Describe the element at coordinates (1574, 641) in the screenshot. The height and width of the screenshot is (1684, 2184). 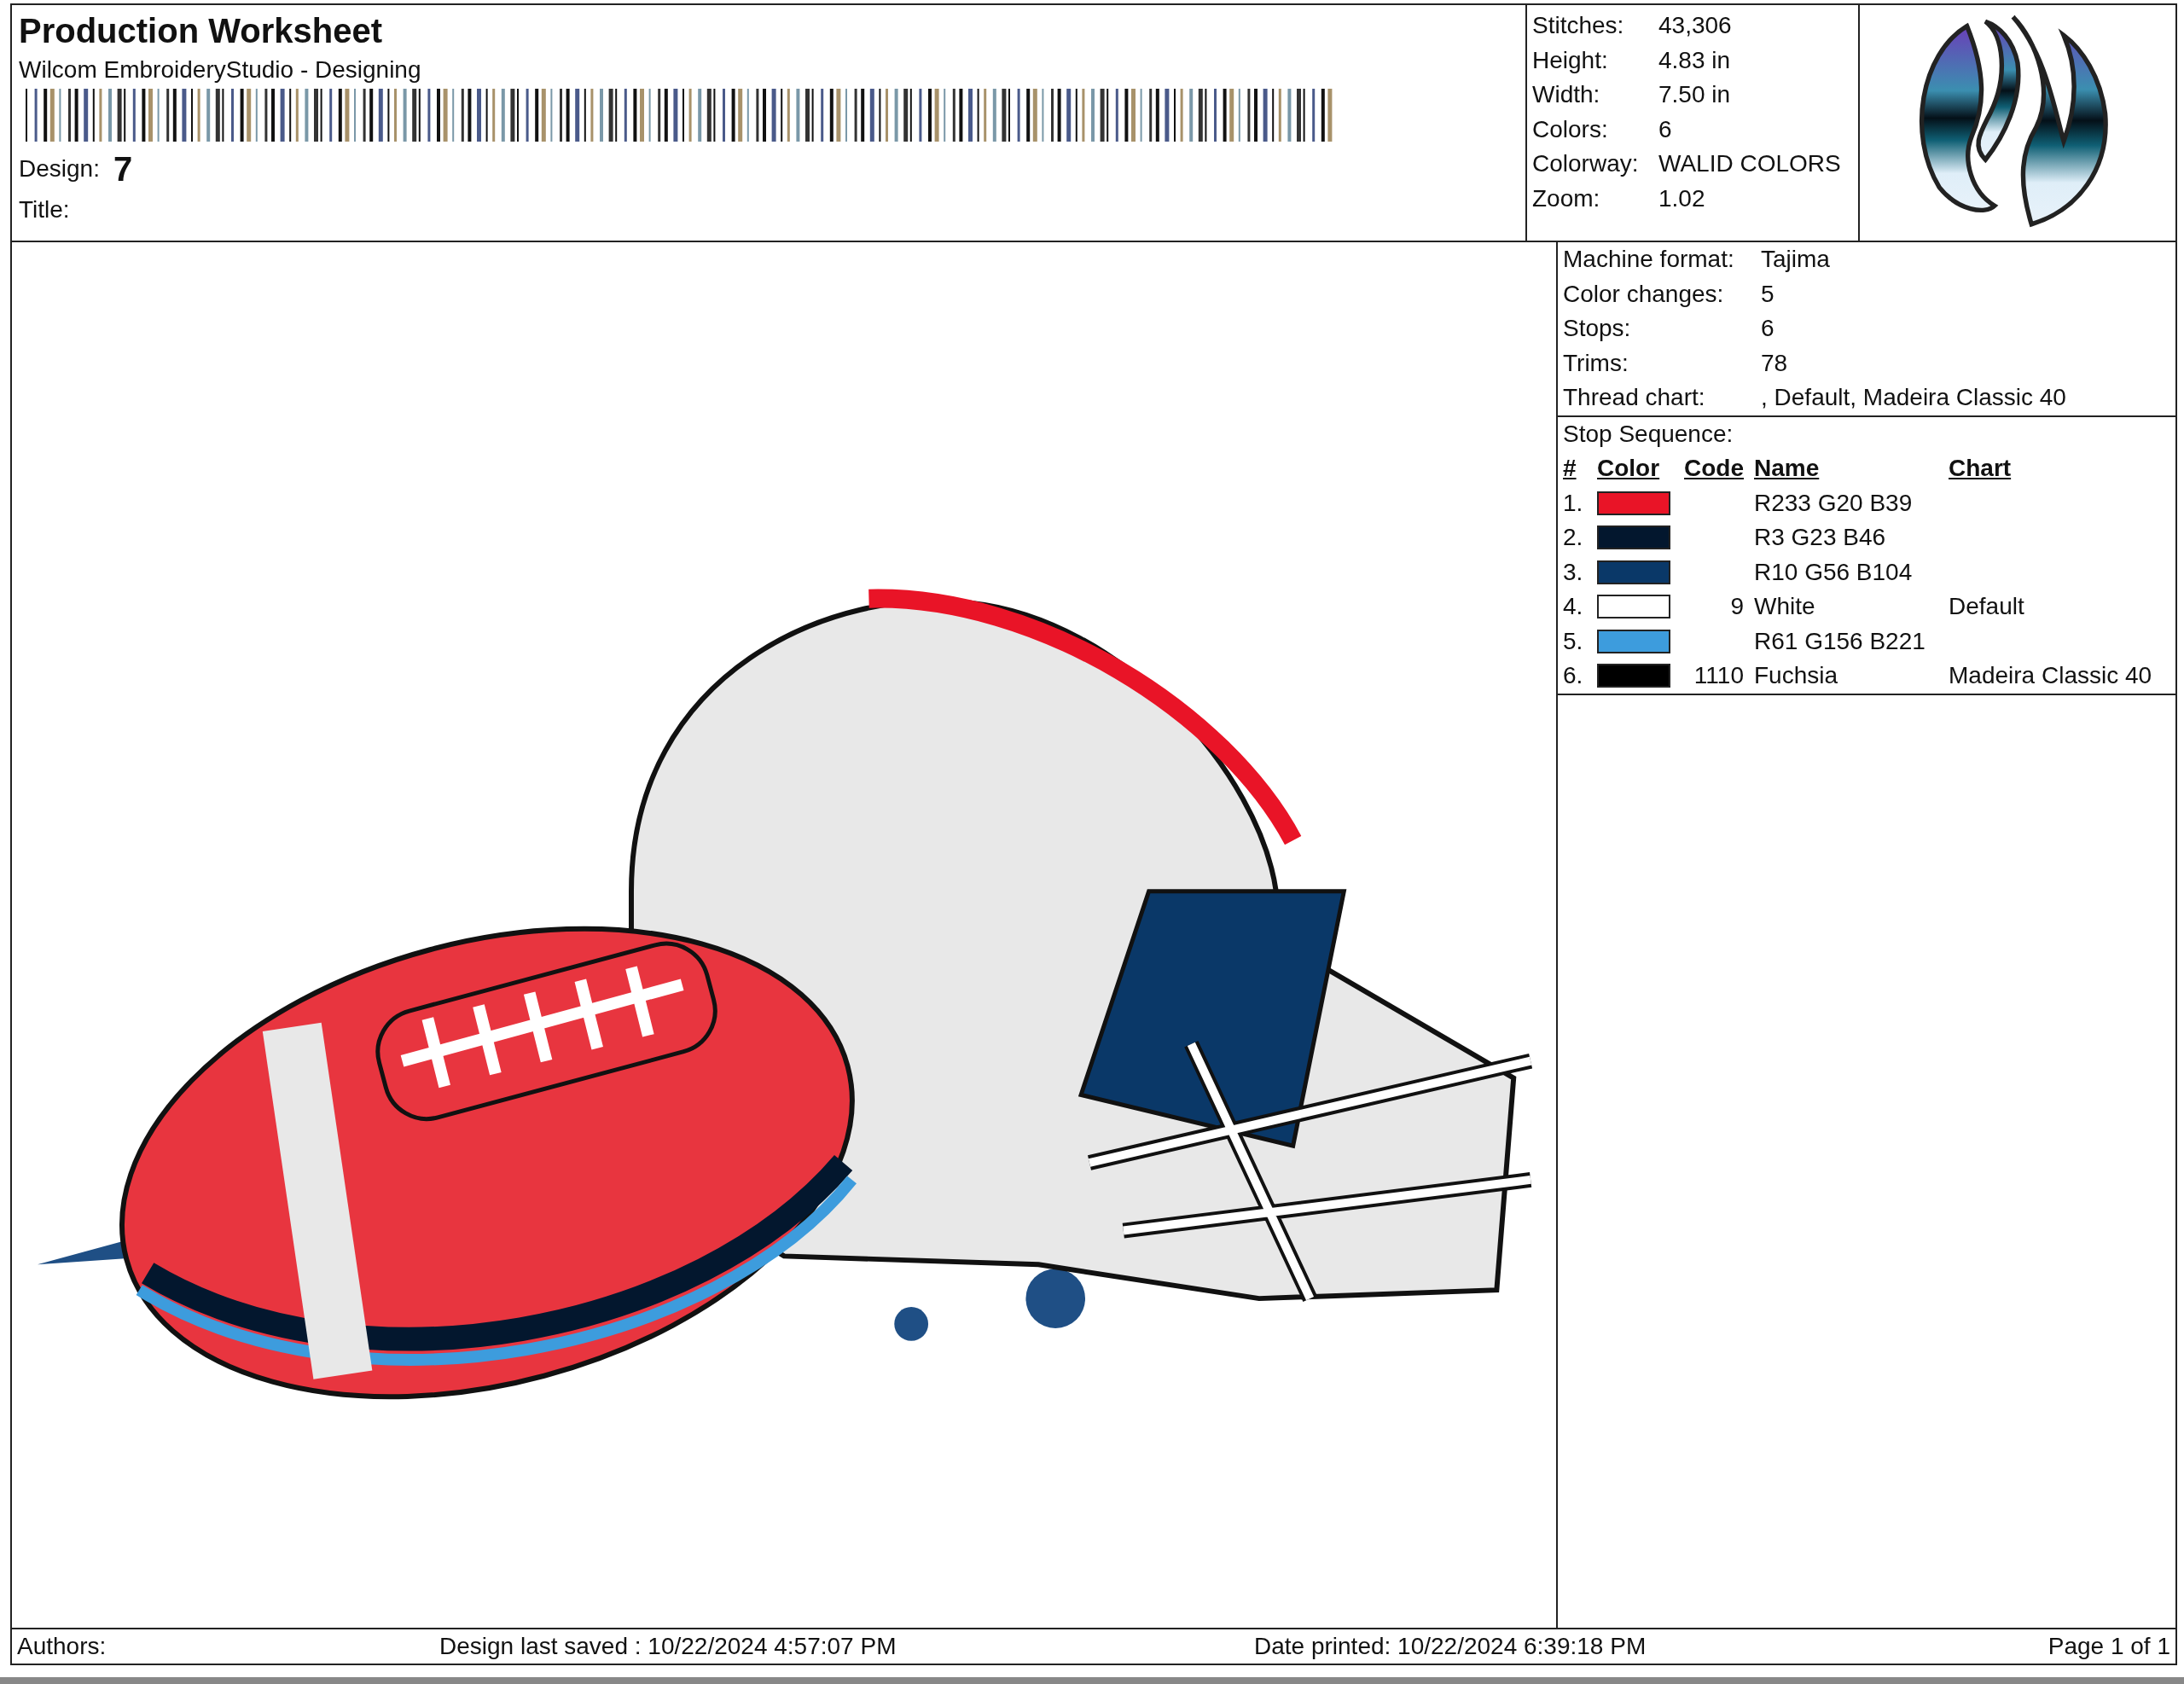
I see `stop-number: 5.` at that location.